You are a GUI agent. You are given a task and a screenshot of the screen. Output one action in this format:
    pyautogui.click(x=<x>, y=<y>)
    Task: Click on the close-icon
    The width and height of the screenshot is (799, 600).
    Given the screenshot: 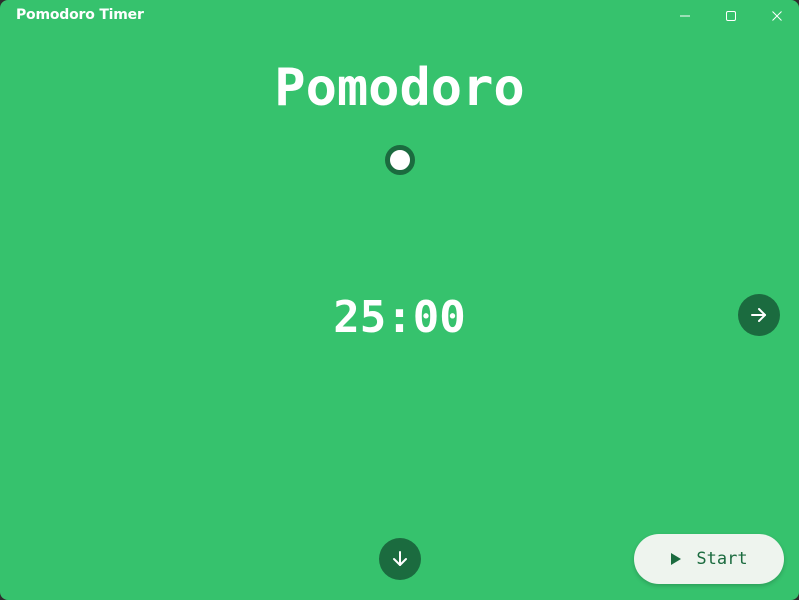 What is the action you would take?
    pyautogui.click(x=777, y=16)
    